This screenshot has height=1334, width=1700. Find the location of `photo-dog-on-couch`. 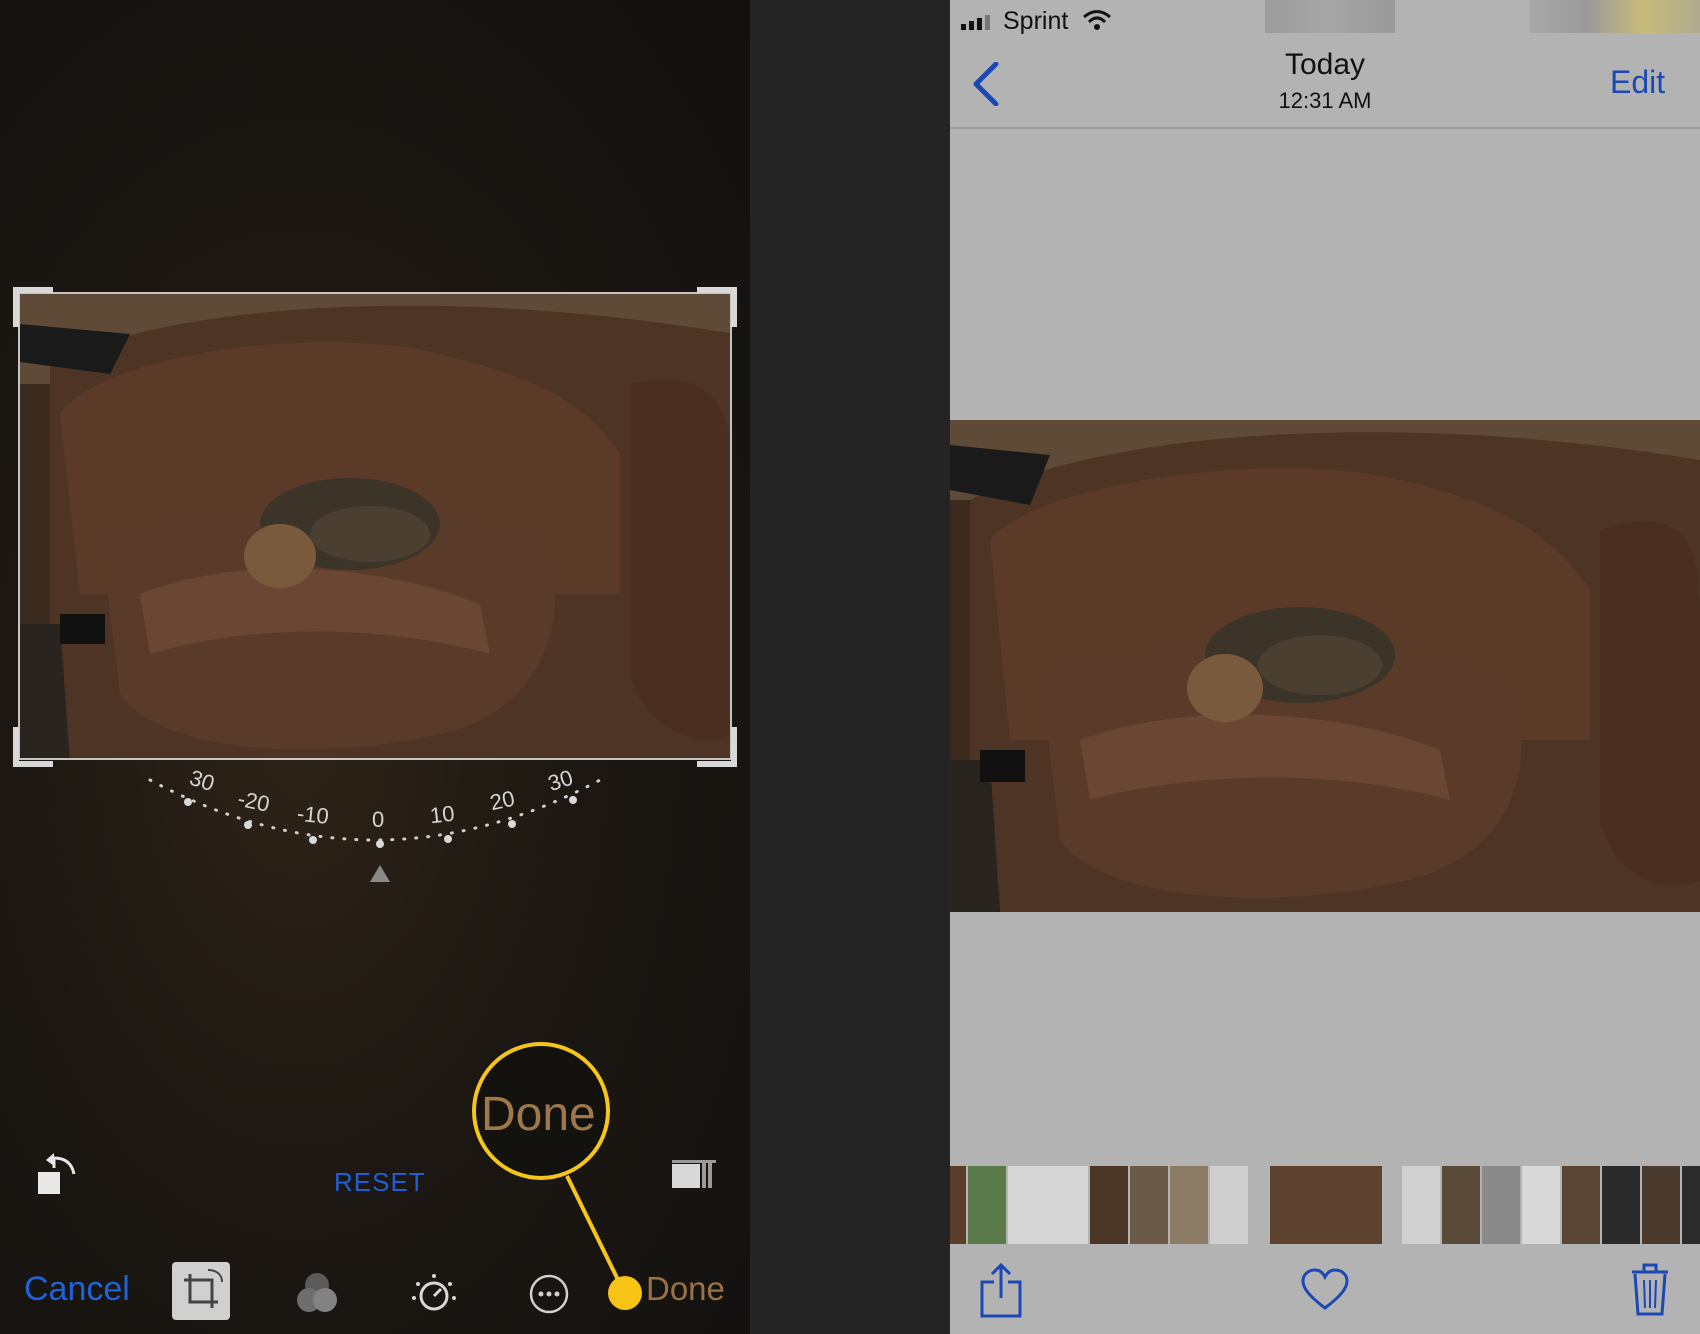

photo-dog-on-couch is located at coordinates (375, 526).